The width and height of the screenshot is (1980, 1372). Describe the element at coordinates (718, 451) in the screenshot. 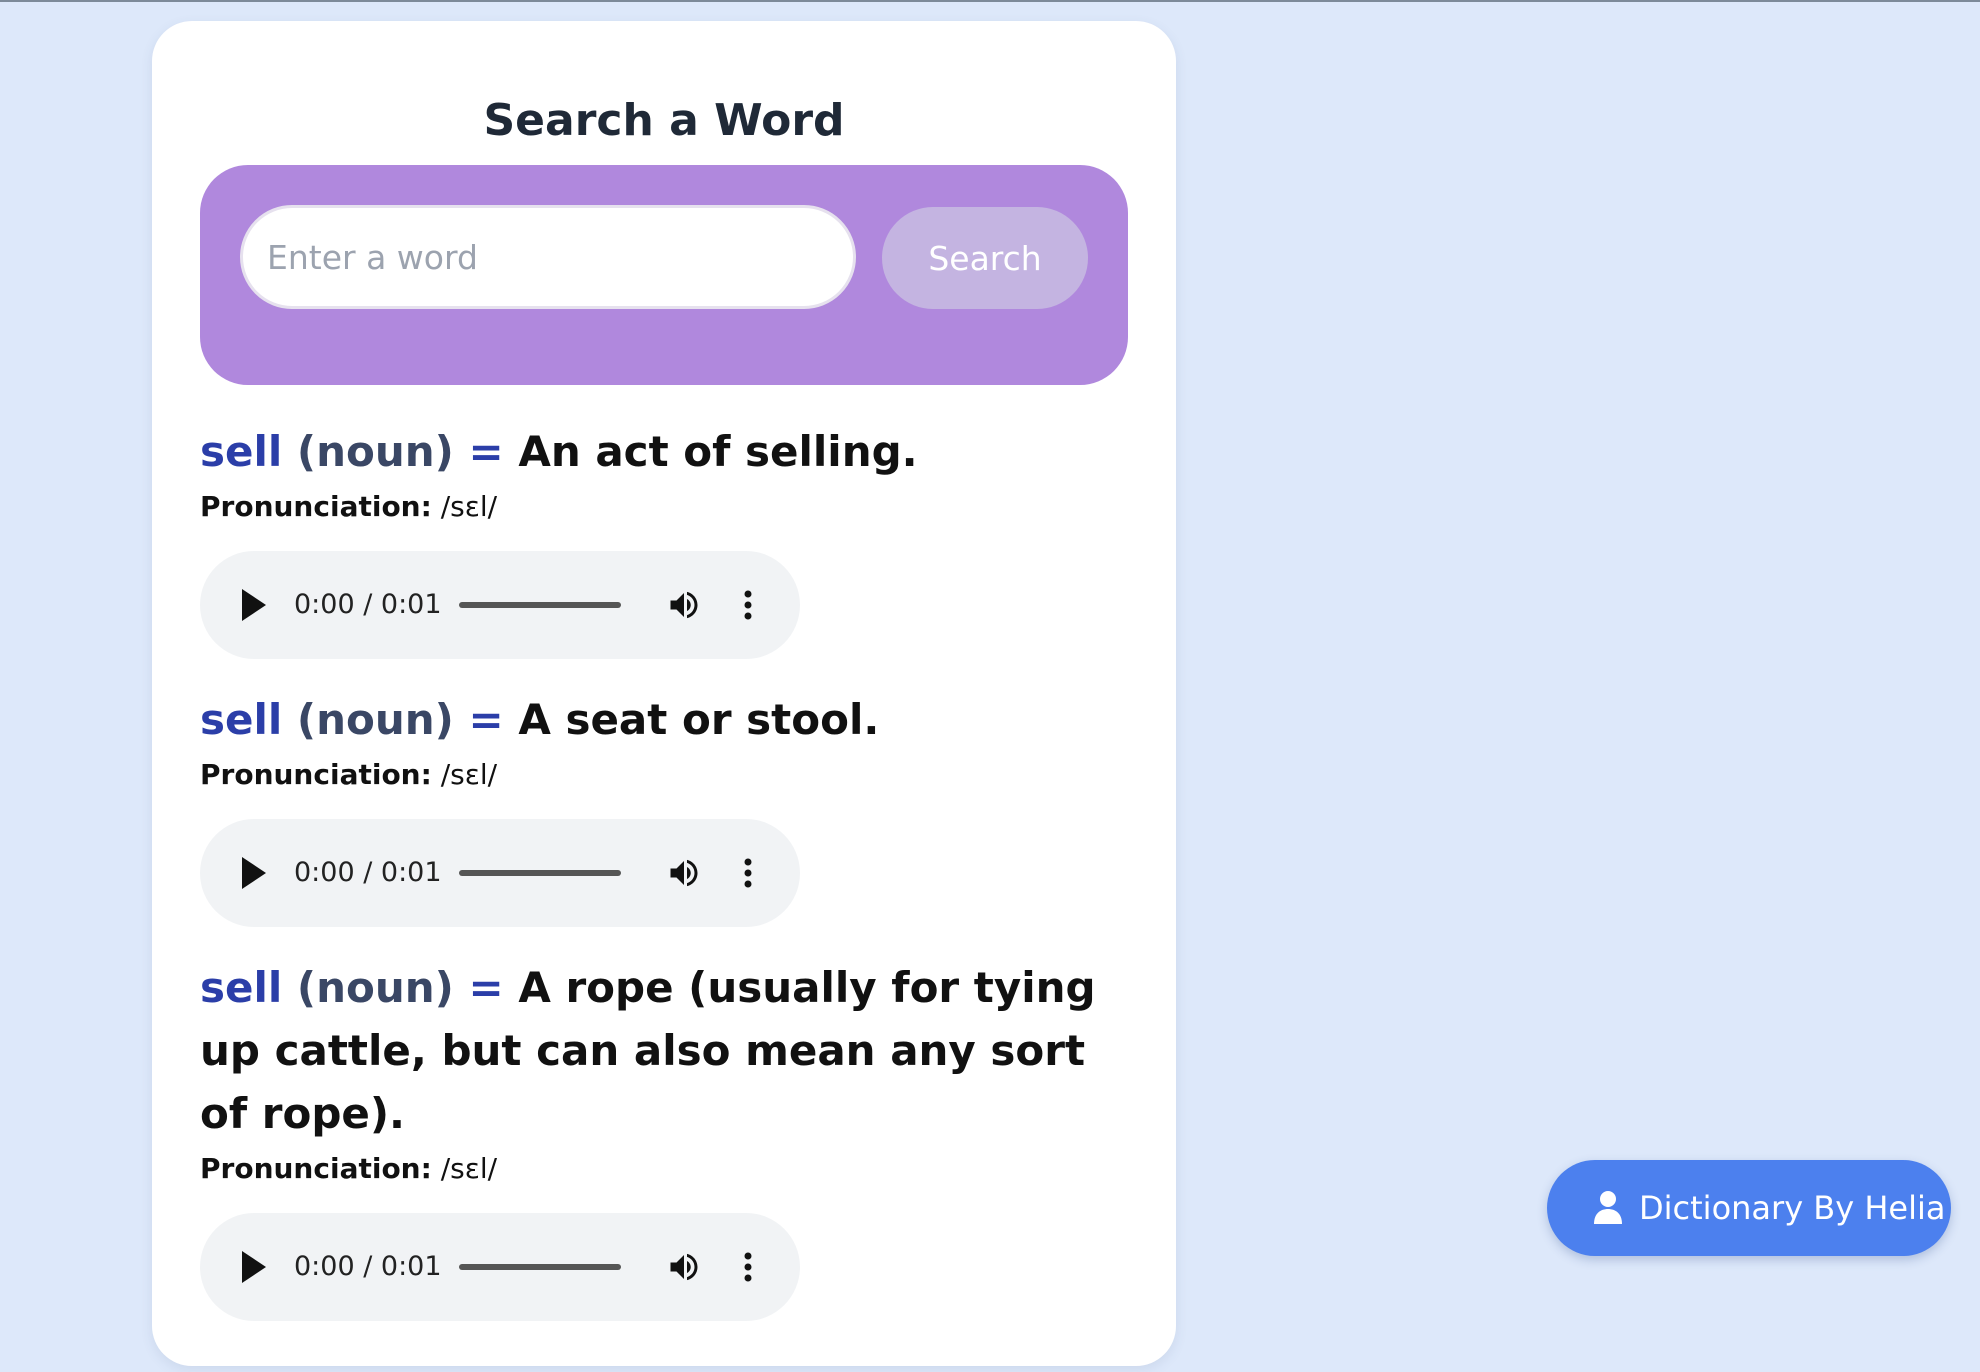

I see `definition-text: An act of selling.` at that location.